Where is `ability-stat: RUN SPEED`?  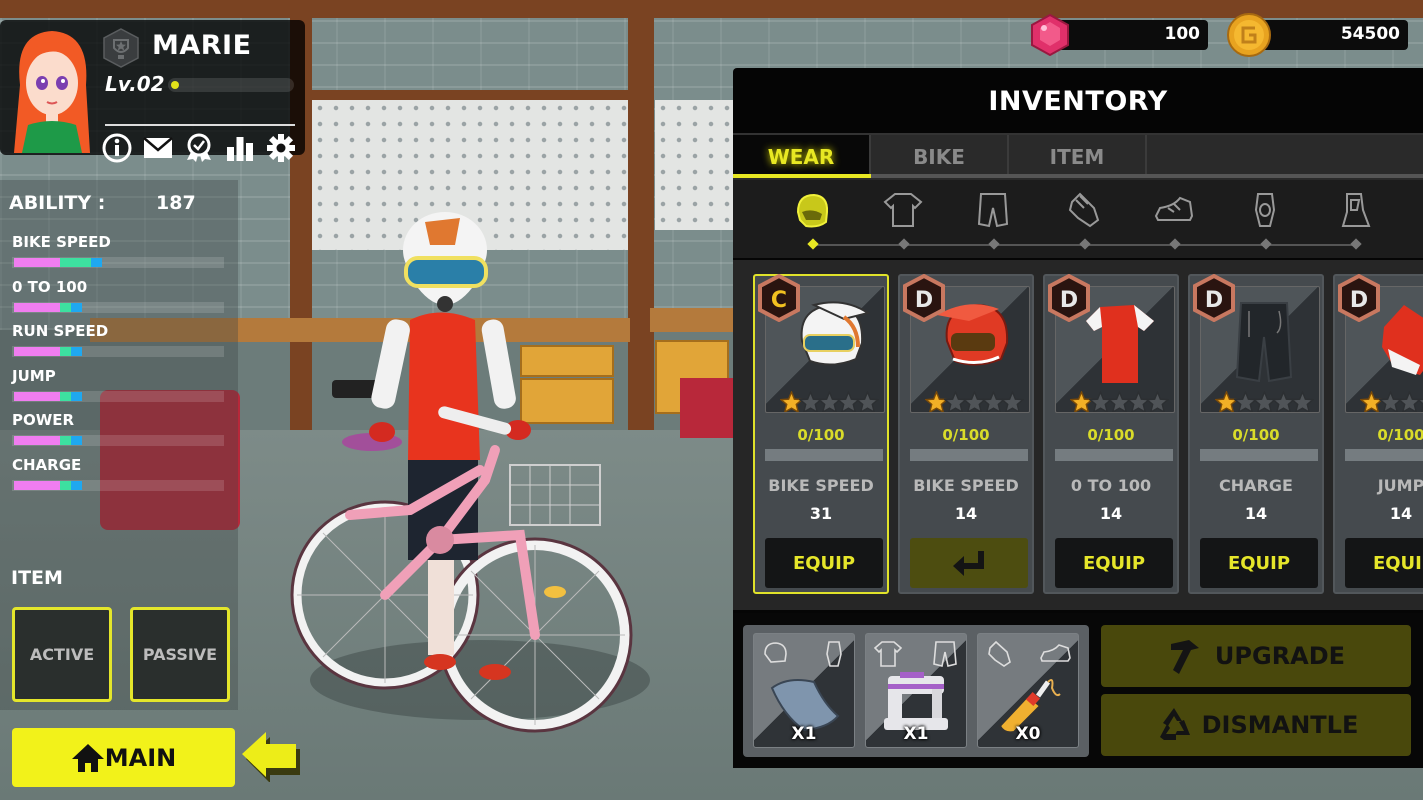 ability-stat: RUN SPEED is located at coordinates (118, 339).